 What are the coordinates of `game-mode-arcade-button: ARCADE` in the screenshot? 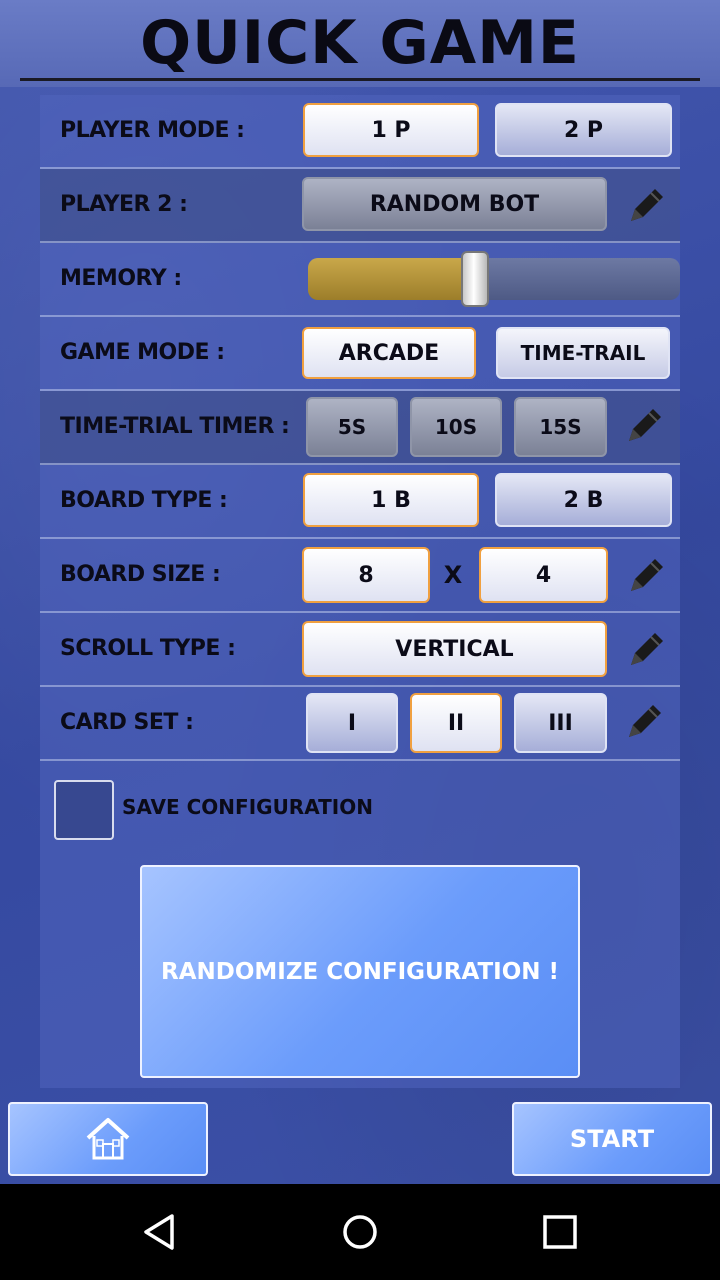 It's located at (389, 353).